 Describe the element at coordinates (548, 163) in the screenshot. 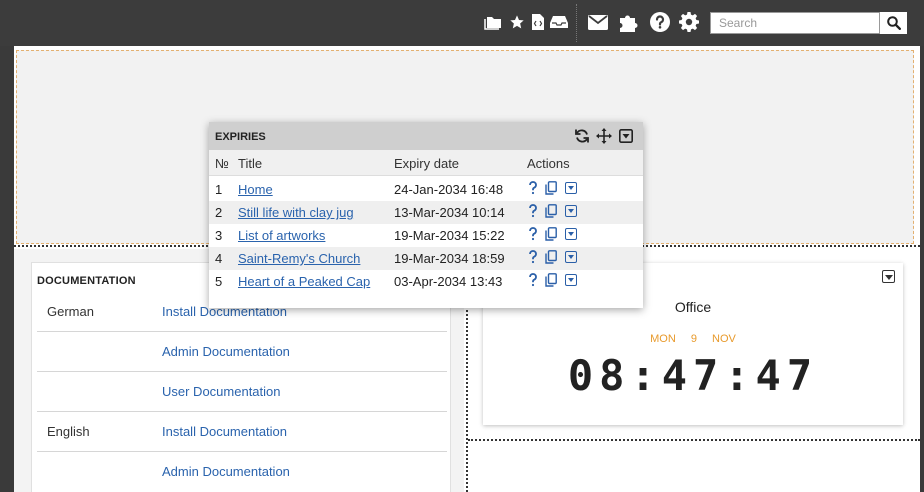

I see `column-actions: Actions` at that location.